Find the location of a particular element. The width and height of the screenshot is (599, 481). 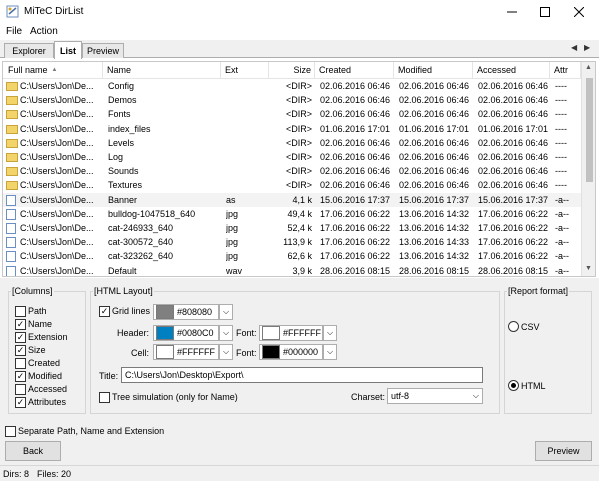

cell-font-color-picker: #000000 is located at coordinates (291, 352).